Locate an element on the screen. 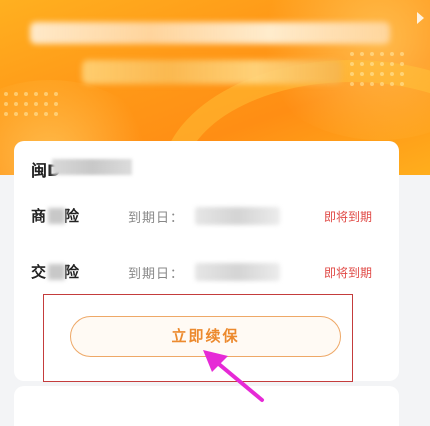  license-plate-blurred is located at coordinates (92, 167).